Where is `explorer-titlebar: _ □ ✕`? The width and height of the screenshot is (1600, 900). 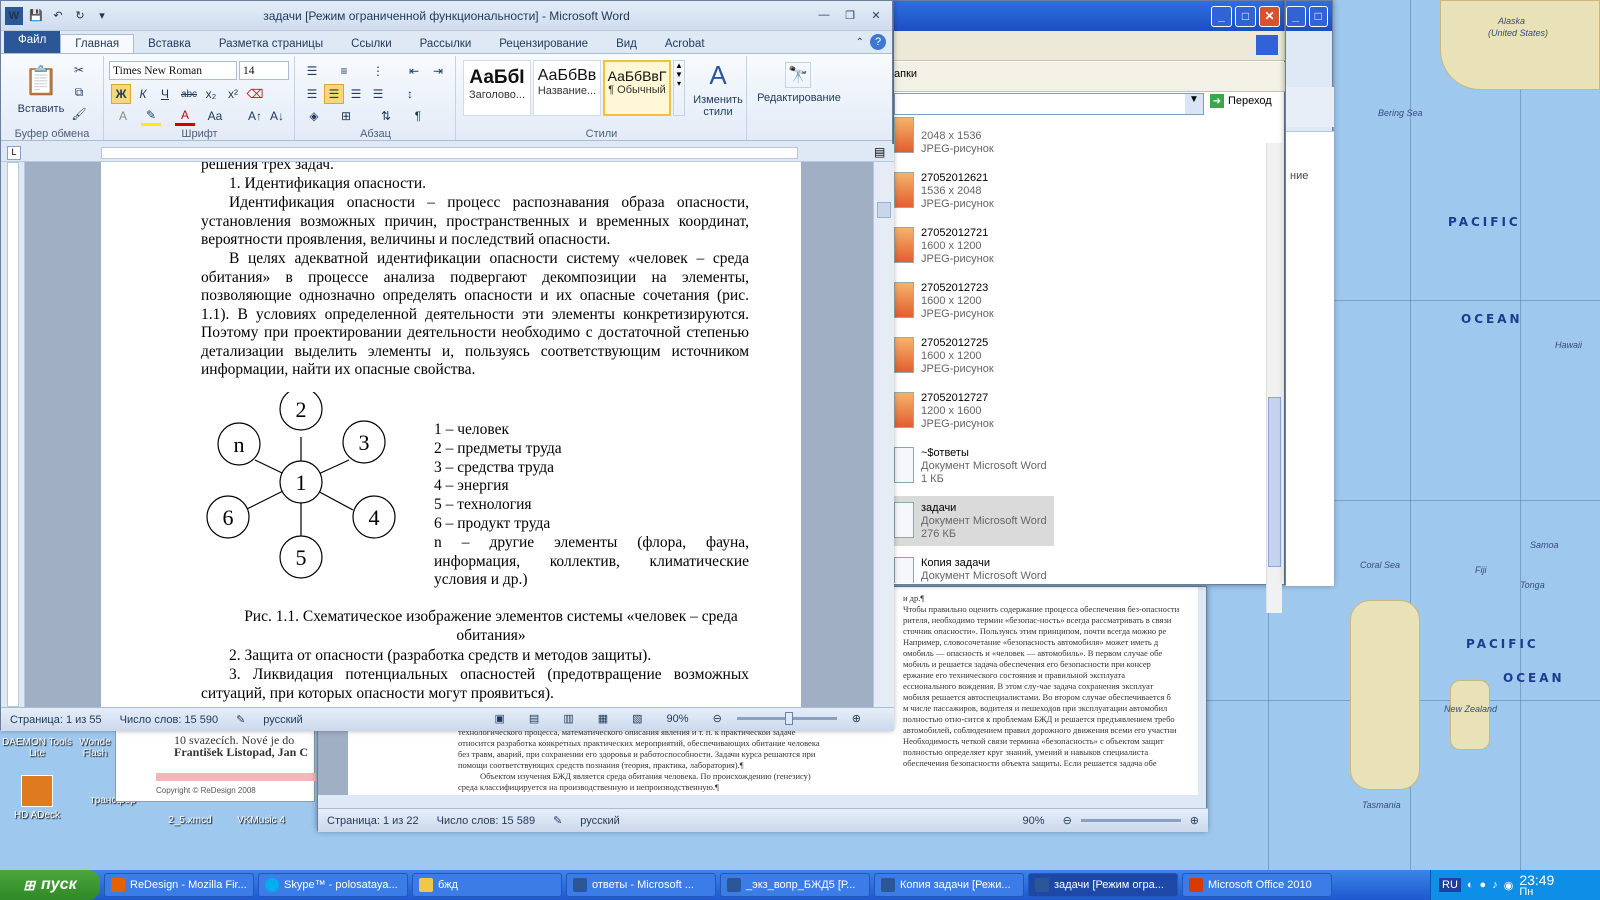 explorer-titlebar: _ □ ✕ is located at coordinates (1089, 16).